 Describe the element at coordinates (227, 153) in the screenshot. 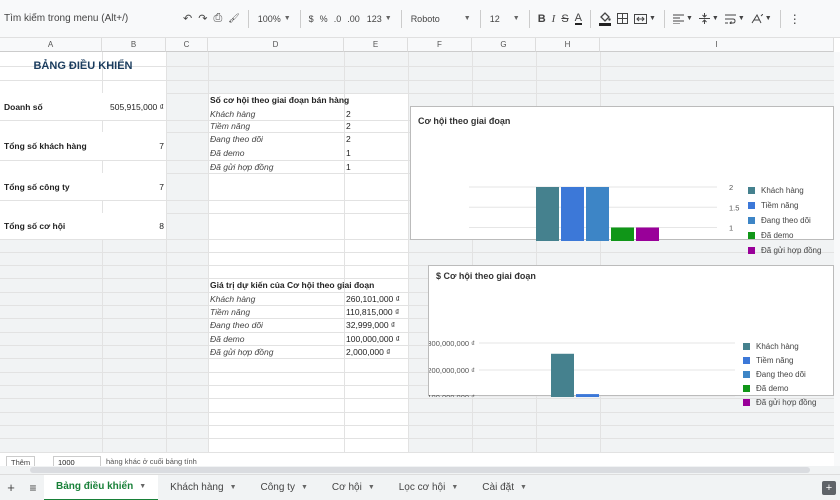

I see `opportunity-stage-cell: Đã demo` at that location.